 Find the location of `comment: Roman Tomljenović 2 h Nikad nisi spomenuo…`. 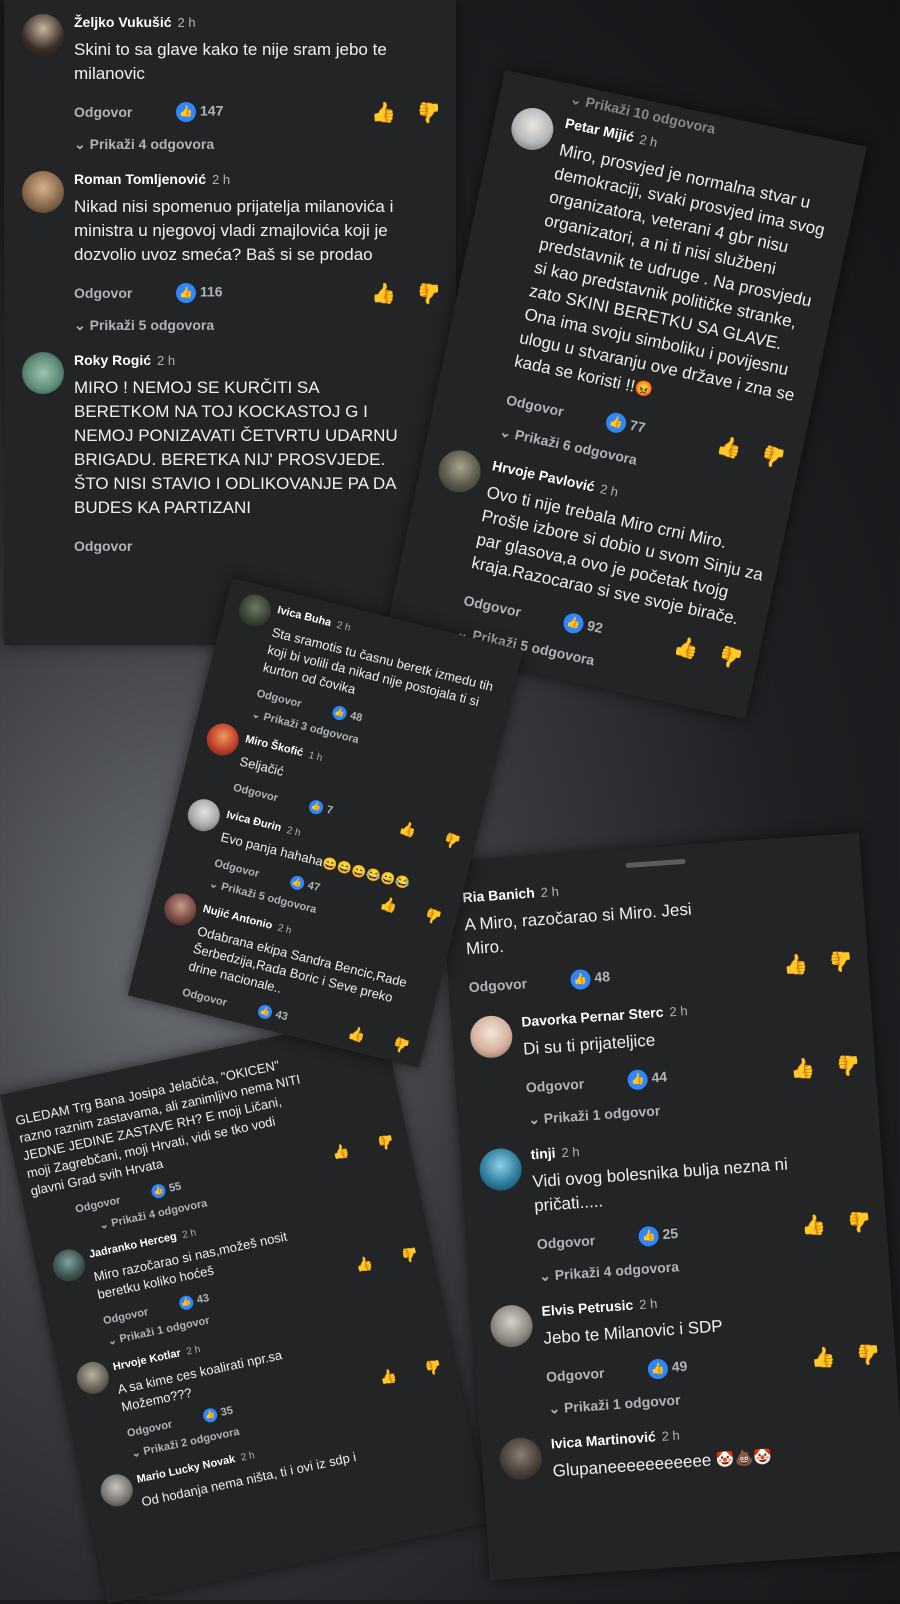

comment: Roman Tomljenović 2 h Nikad nisi spomenuo… is located at coordinates (235, 252).